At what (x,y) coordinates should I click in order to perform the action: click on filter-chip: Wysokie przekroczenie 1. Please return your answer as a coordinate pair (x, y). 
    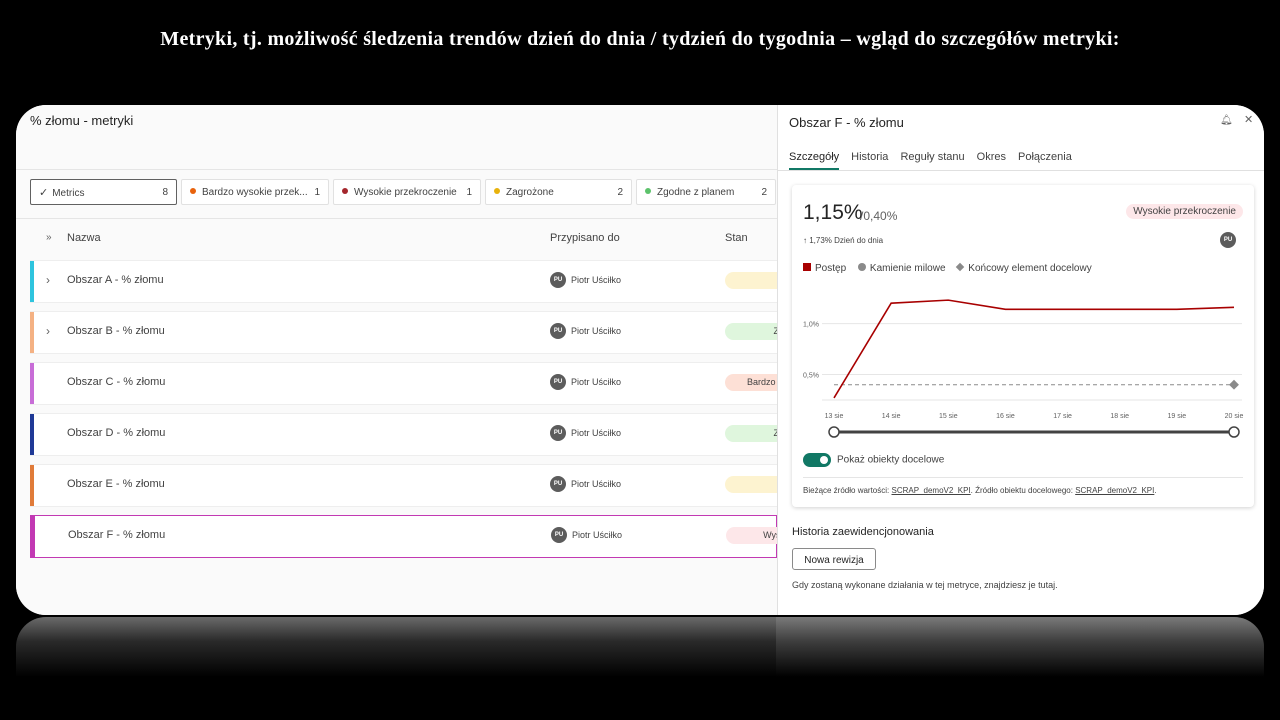
    Looking at the image, I should click on (407, 192).